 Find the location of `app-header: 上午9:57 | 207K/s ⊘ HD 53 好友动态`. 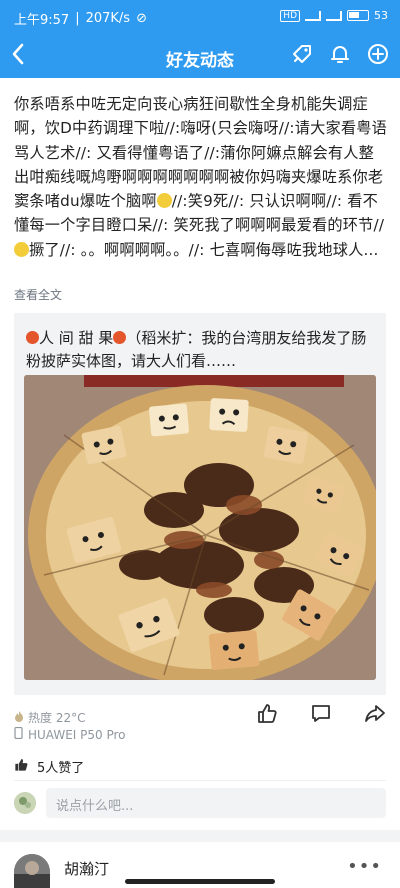

app-header: 上午9:57 | 207K/s ⊘ HD 53 好友动态 is located at coordinates (200, 39).